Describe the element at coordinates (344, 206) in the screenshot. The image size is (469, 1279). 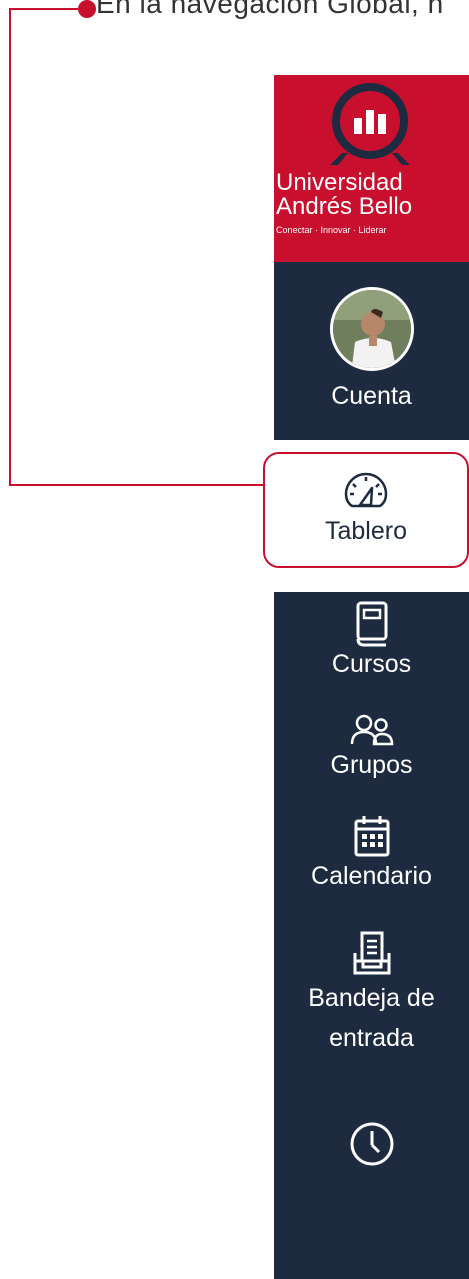
I see `logo-line-2: Andrés Bello` at that location.